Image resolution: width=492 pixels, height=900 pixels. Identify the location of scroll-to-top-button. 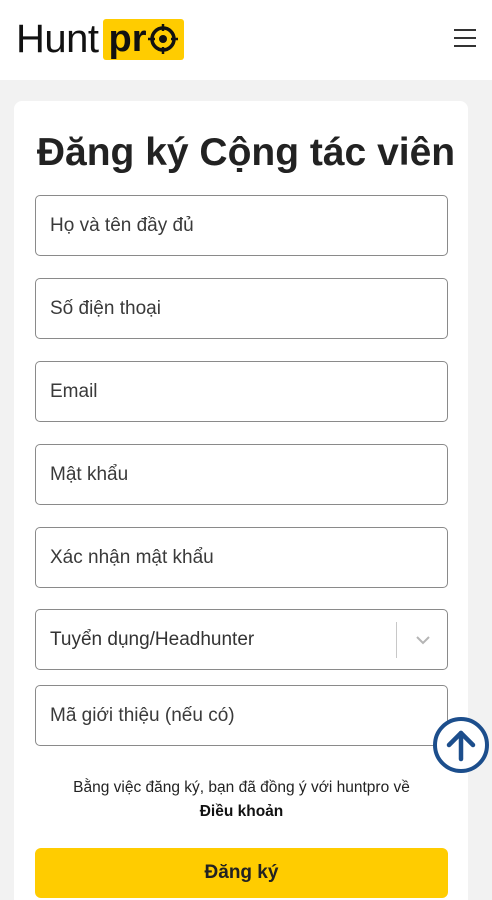
(461, 745).